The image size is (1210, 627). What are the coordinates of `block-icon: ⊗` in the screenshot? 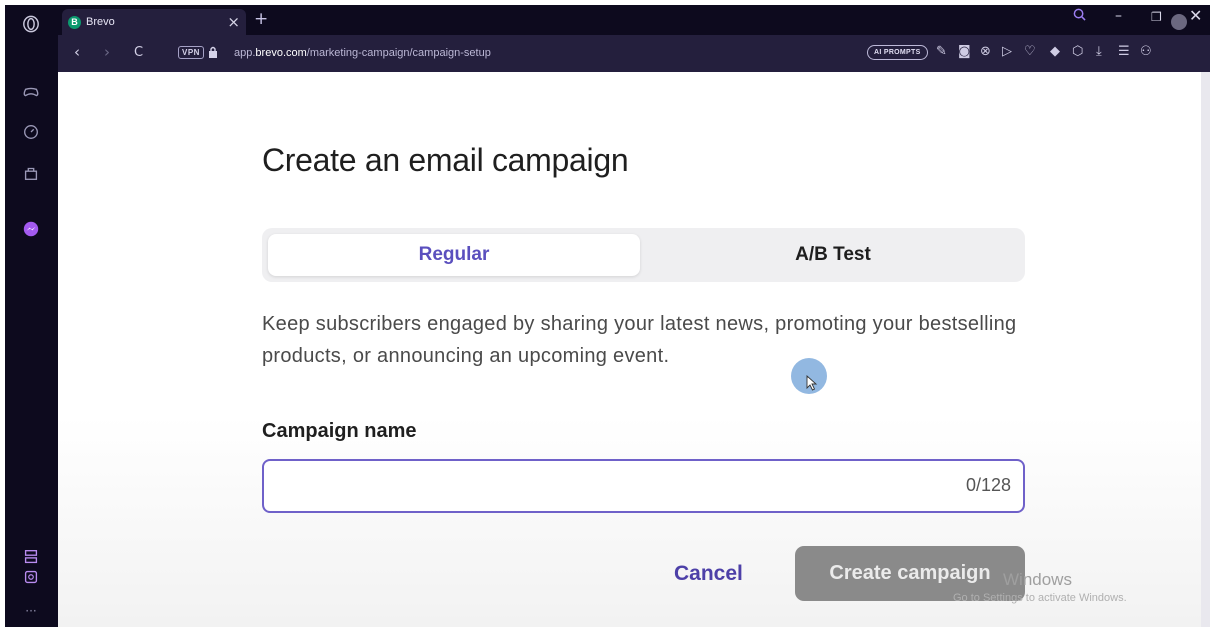 It's located at (985, 51).